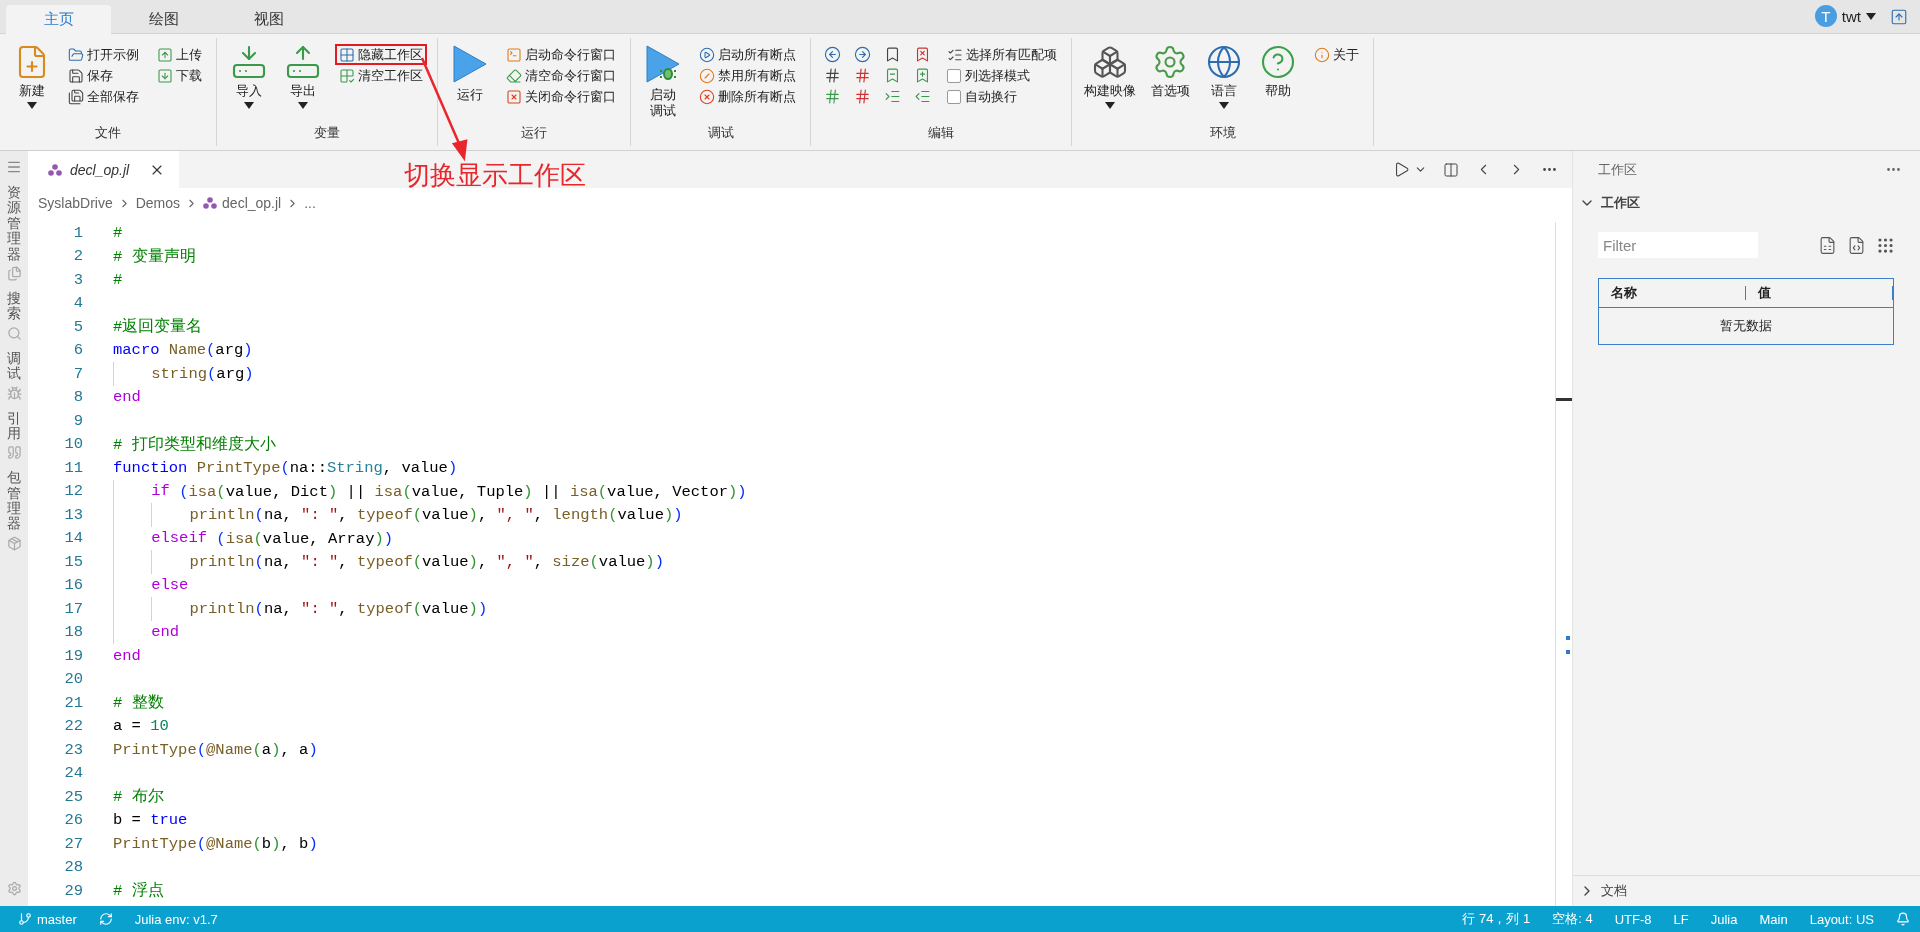 The image size is (1920, 932). I want to click on ribbon-tab: 主页, so click(58, 19).